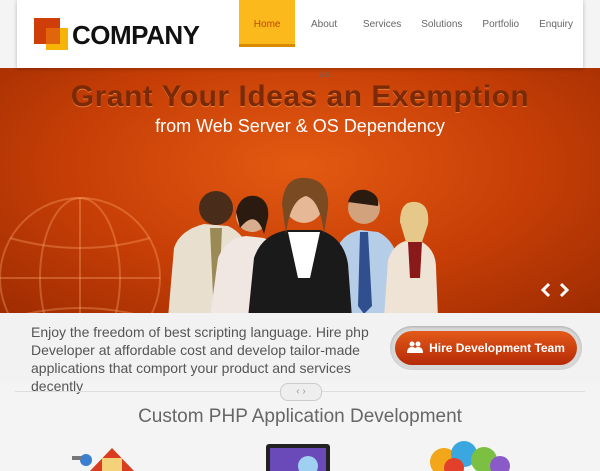 This screenshot has width=600, height=471. I want to click on nav-item-enquiry: Enquiry, so click(556, 23).